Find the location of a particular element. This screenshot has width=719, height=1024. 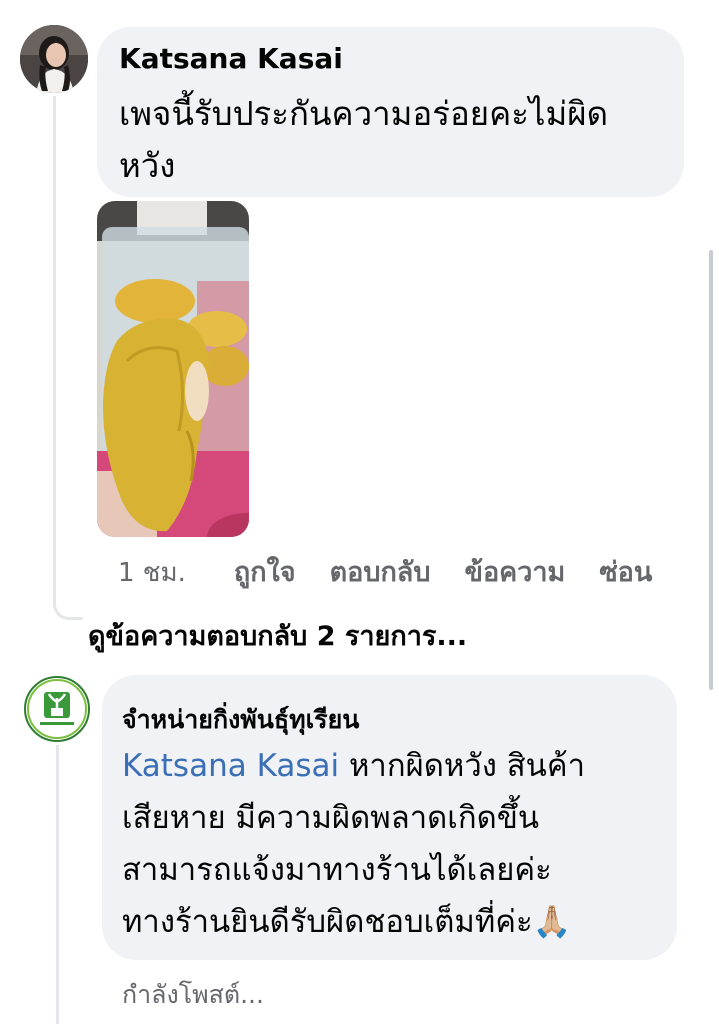

avatar is located at coordinates (54, 59).